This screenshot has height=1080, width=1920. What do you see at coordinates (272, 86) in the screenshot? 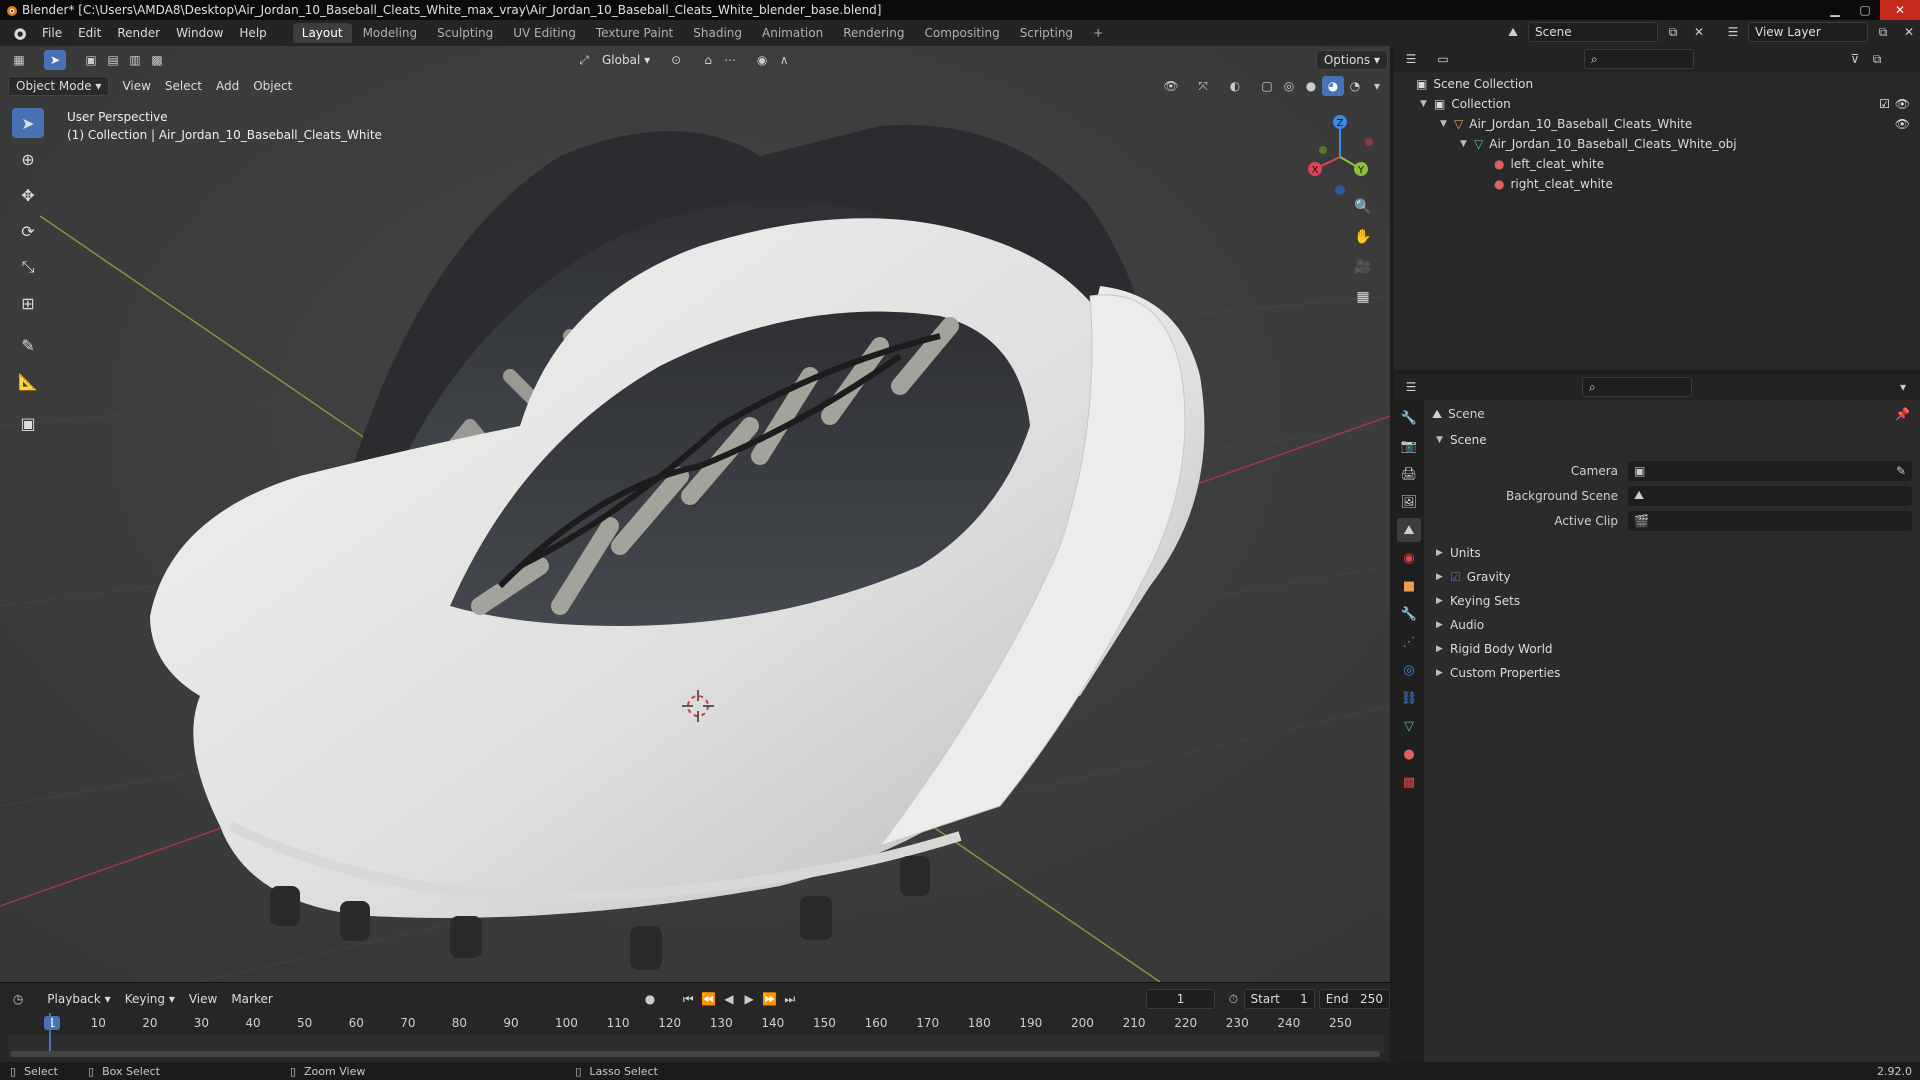
I see `viewport-menu-object: Object` at bounding box center [272, 86].